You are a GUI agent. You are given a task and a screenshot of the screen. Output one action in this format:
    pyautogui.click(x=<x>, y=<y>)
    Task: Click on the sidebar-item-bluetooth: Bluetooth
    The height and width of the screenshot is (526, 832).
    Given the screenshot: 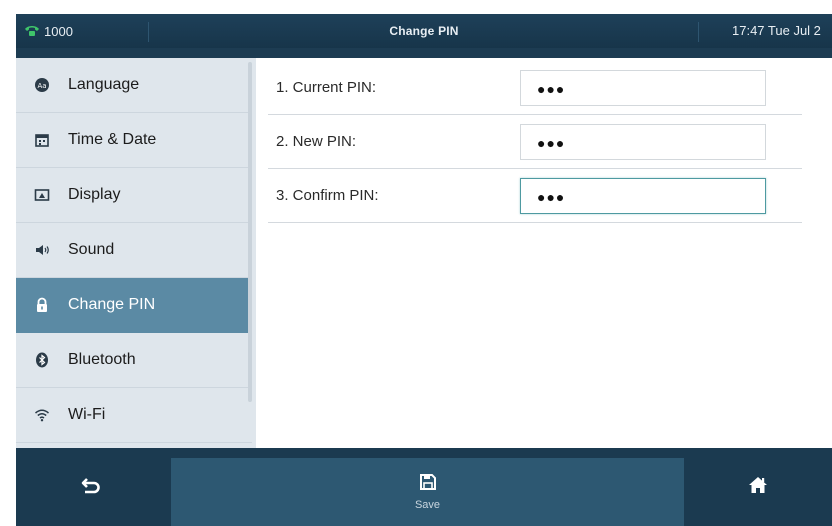 What is the action you would take?
    pyautogui.click(x=134, y=360)
    